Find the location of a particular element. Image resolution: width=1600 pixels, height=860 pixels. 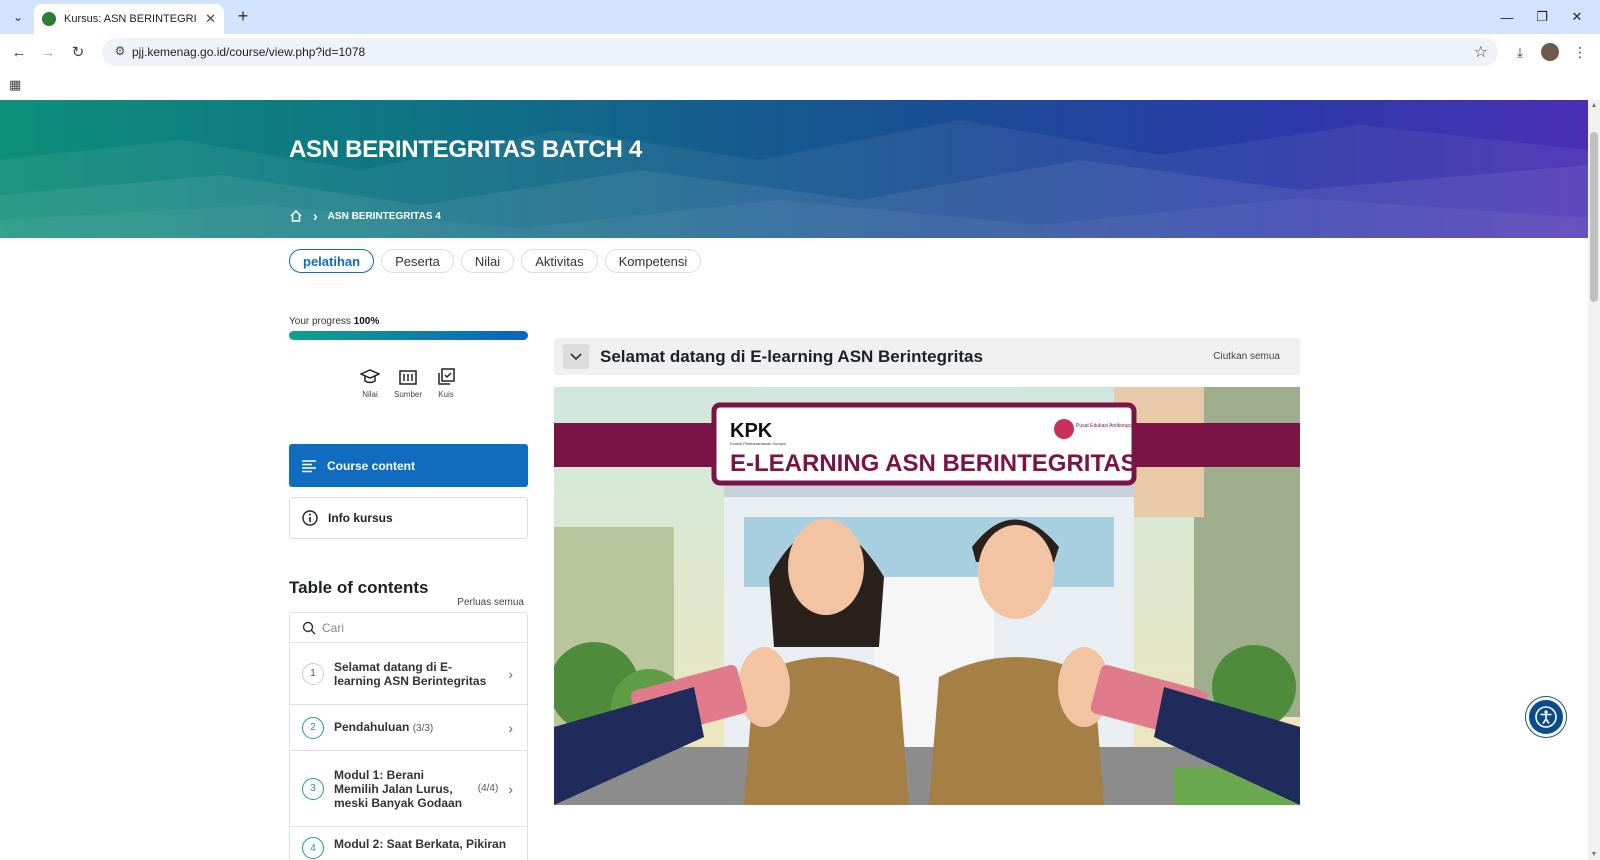

hero-headline: E-LEARNING ASN BERINTEGRITAS is located at coordinates (933, 463).